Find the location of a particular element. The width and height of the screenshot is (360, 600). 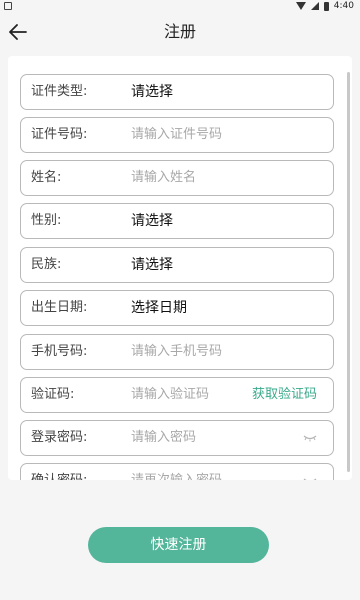

name-placeholder: 请输入姓名 is located at coordinates (164, 177).